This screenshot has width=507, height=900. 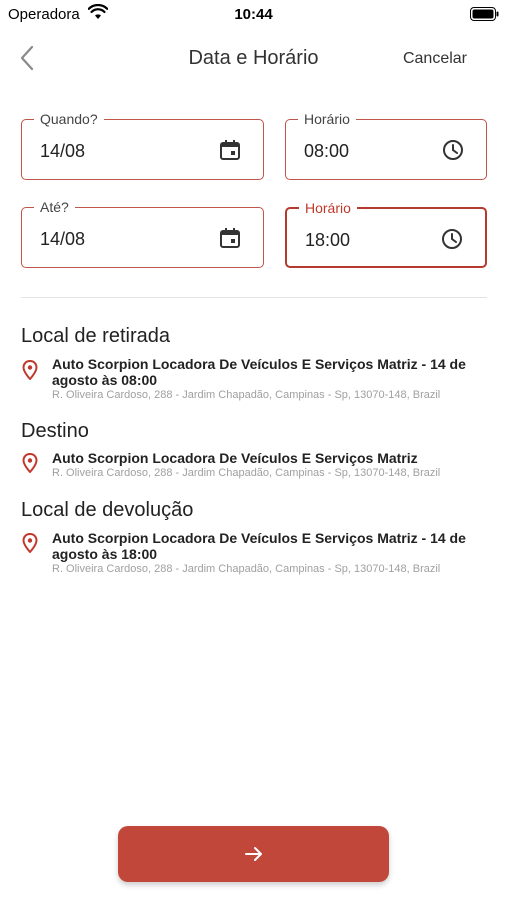 What do you see at coordinates (386, 233) in the screenshot?
I see `return-time-field: Horário 18:00` at bounding box center [386, 233].